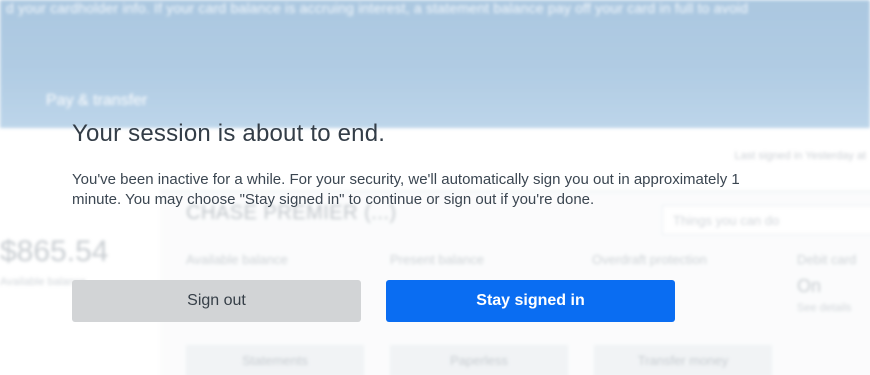 This screenshot has width=870, height=375. What do you see at coordinates (216, 301) in the screenshot?
I see `sign-out-button: Sign out` at bounding box center [216, 301].